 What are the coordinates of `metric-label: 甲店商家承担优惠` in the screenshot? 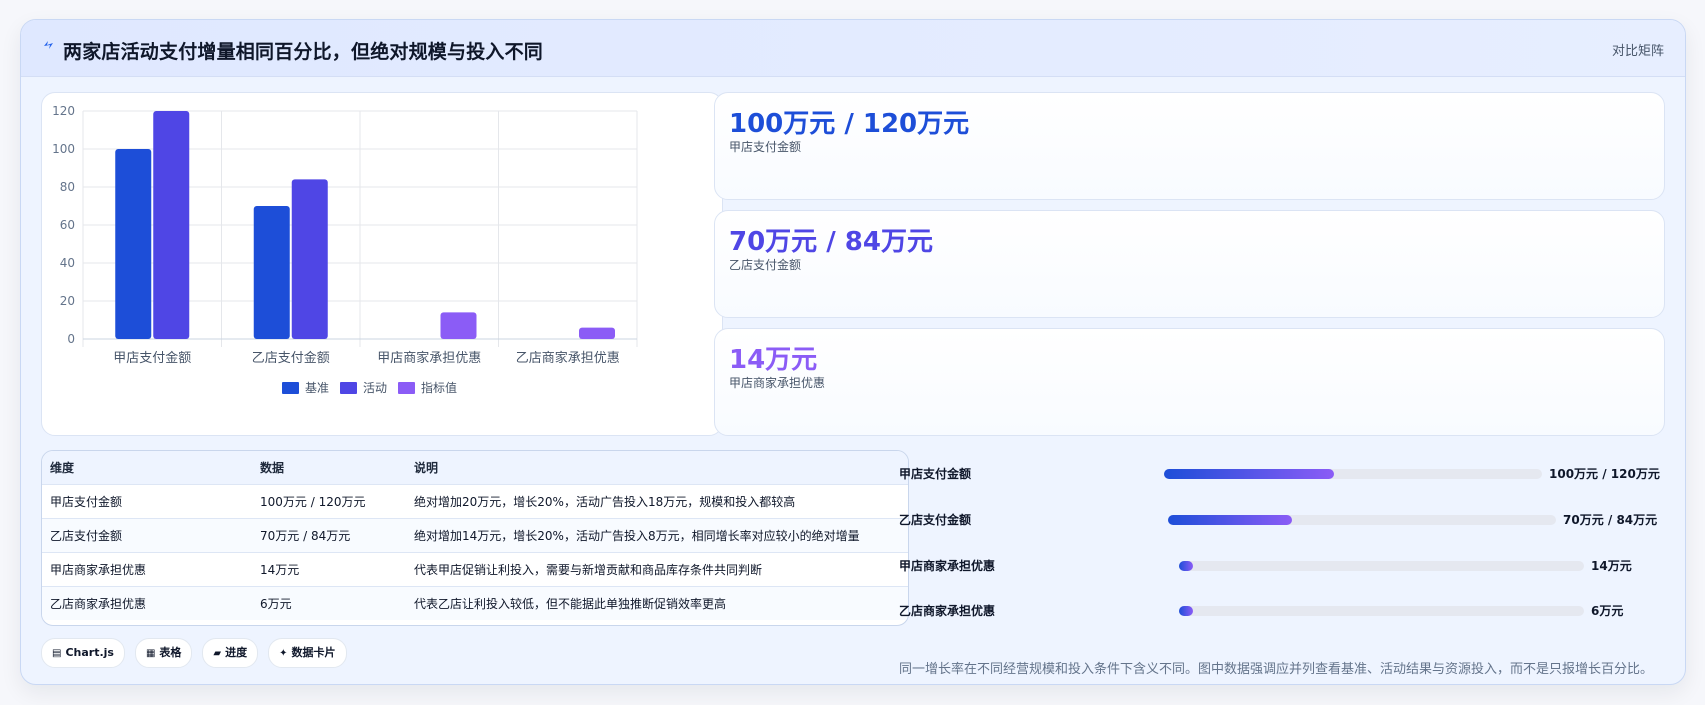 It's located at (777, 383).